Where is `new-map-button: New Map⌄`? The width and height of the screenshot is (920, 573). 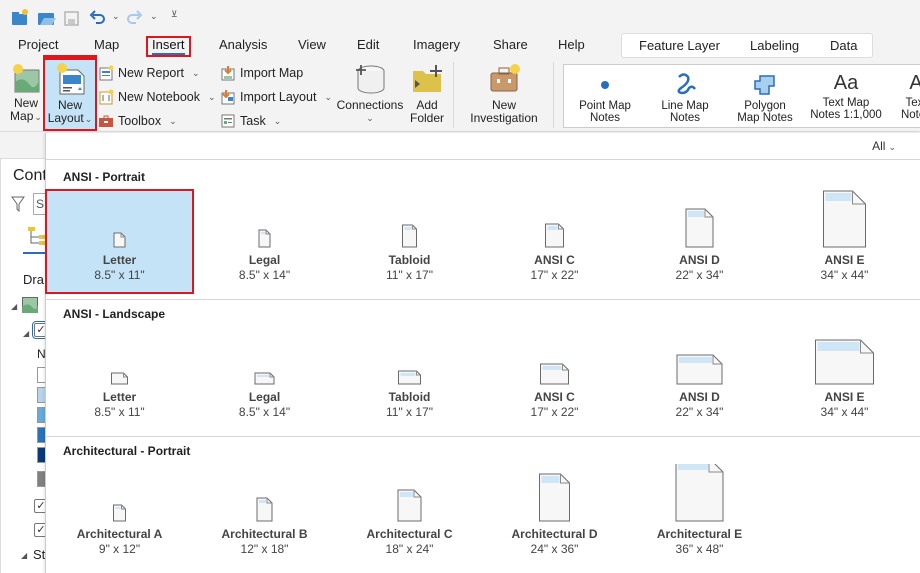 new-map-button: New Map⌄ is located at coordinates (26, 93).